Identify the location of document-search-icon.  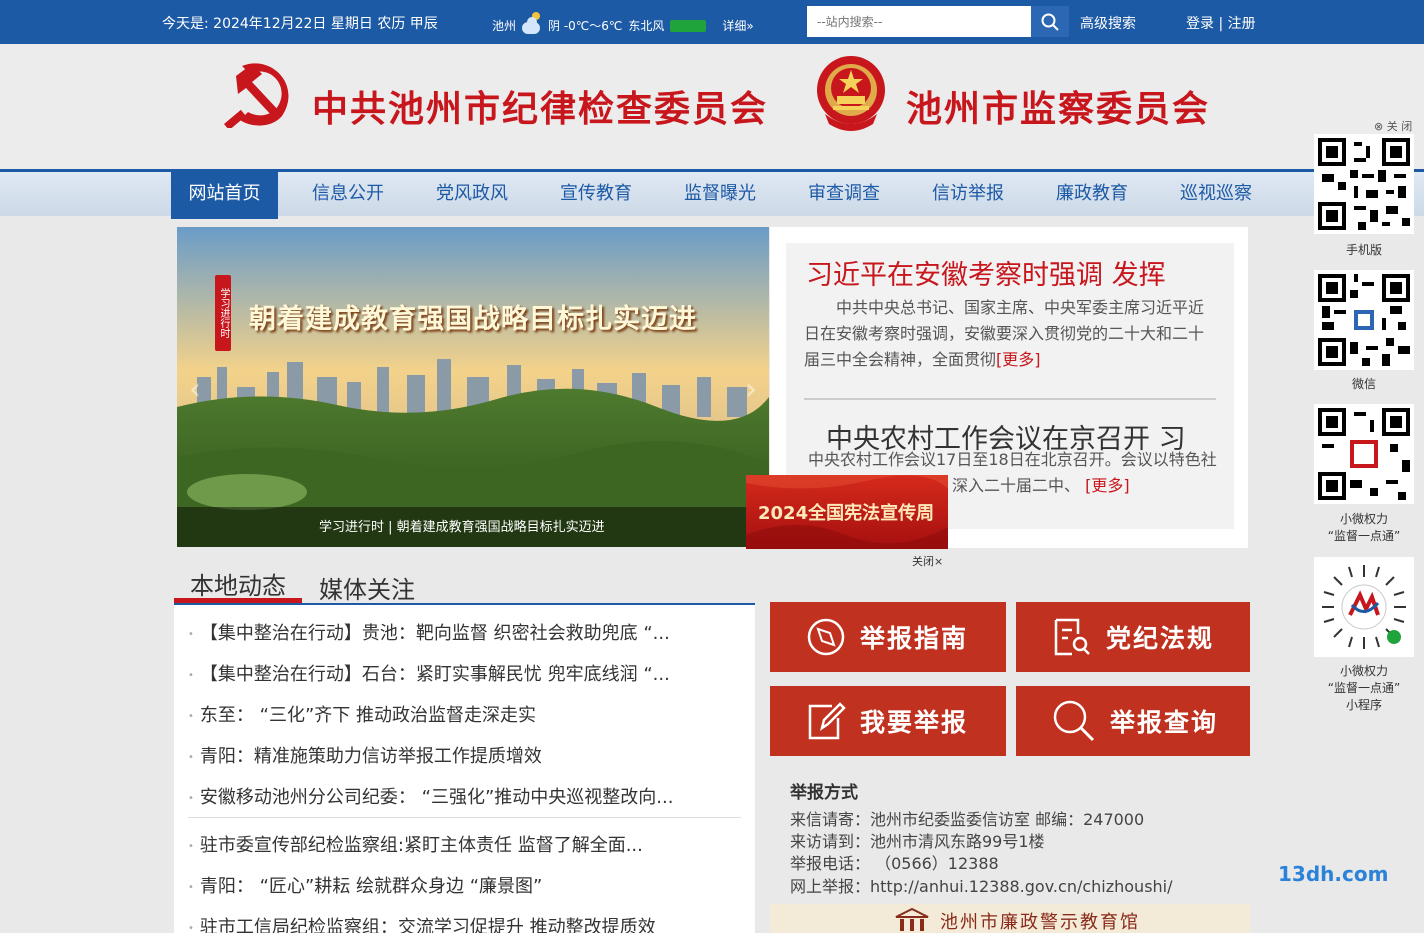
(1072, 637).